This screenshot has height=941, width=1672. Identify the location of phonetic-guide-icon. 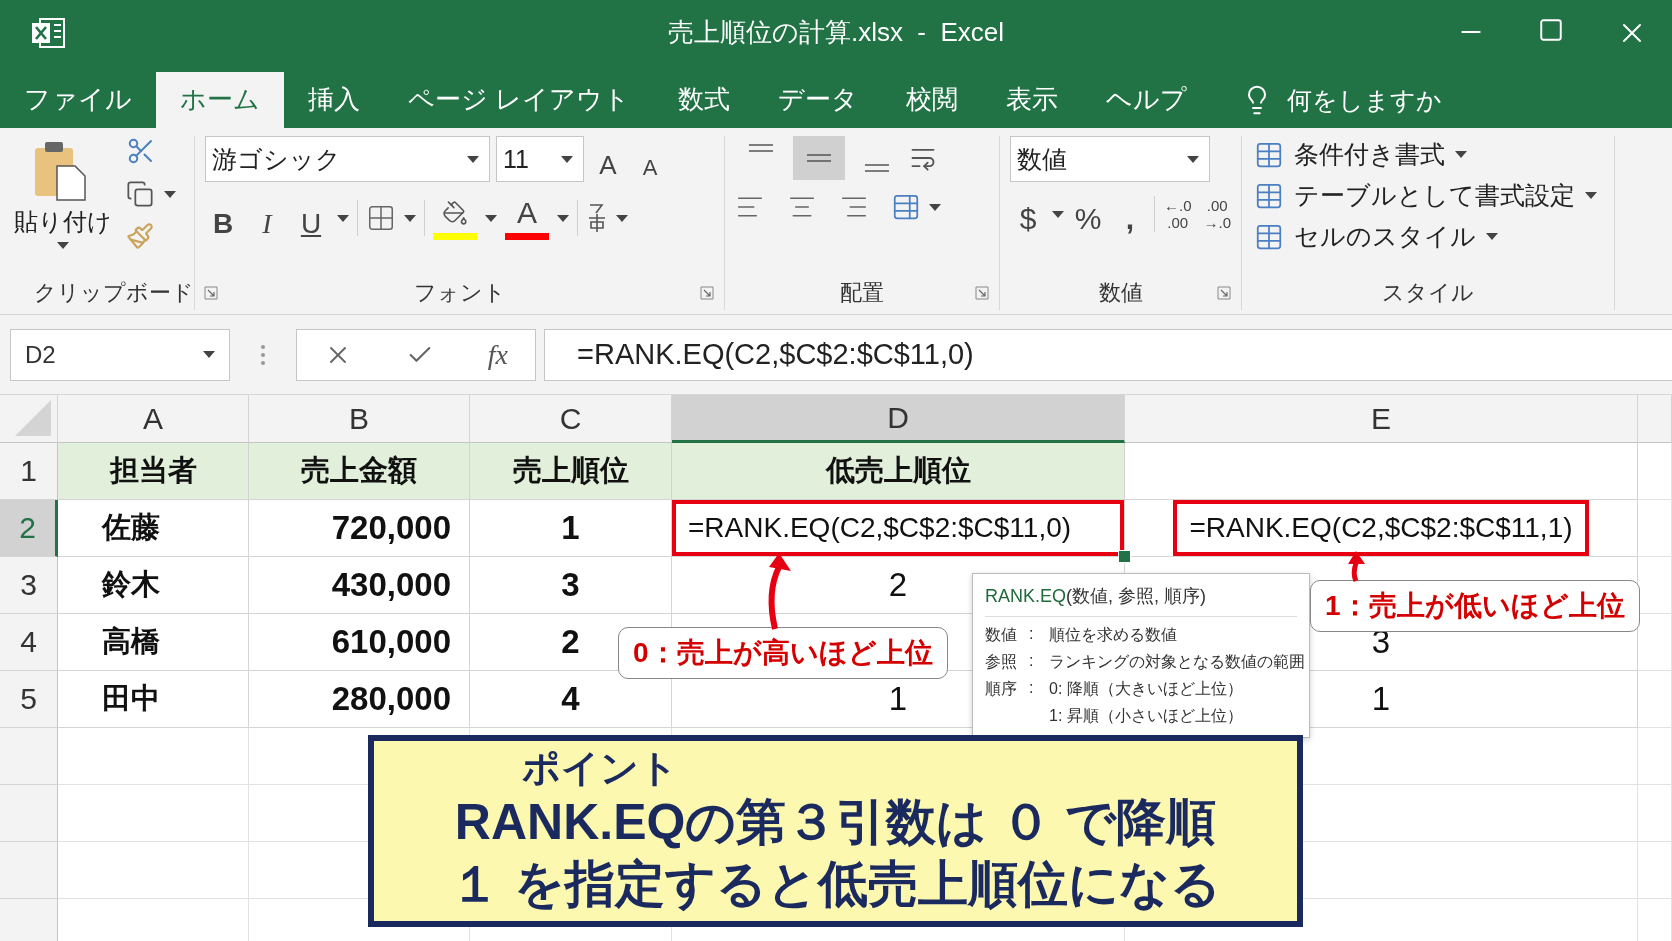
(597, 218).